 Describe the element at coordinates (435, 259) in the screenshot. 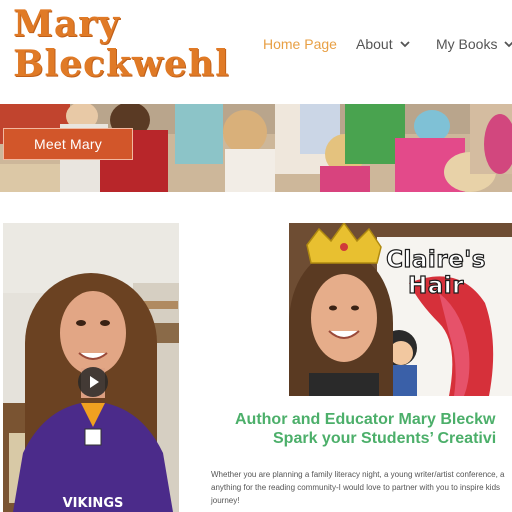

I see `book-title-line-1: Claire's` at that location.